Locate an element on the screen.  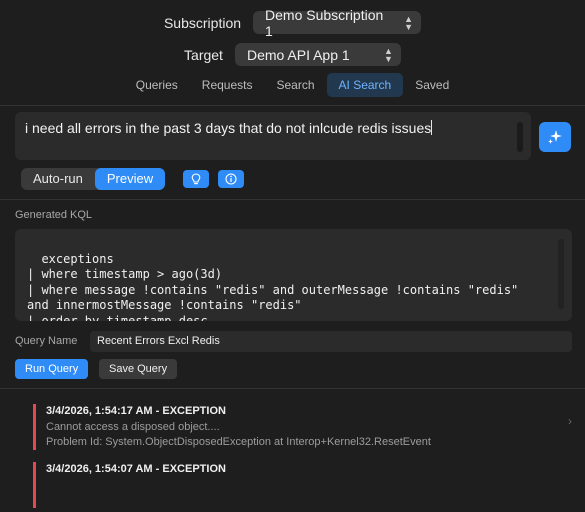
lightbulb-icon is located at coordinates (196, 179).